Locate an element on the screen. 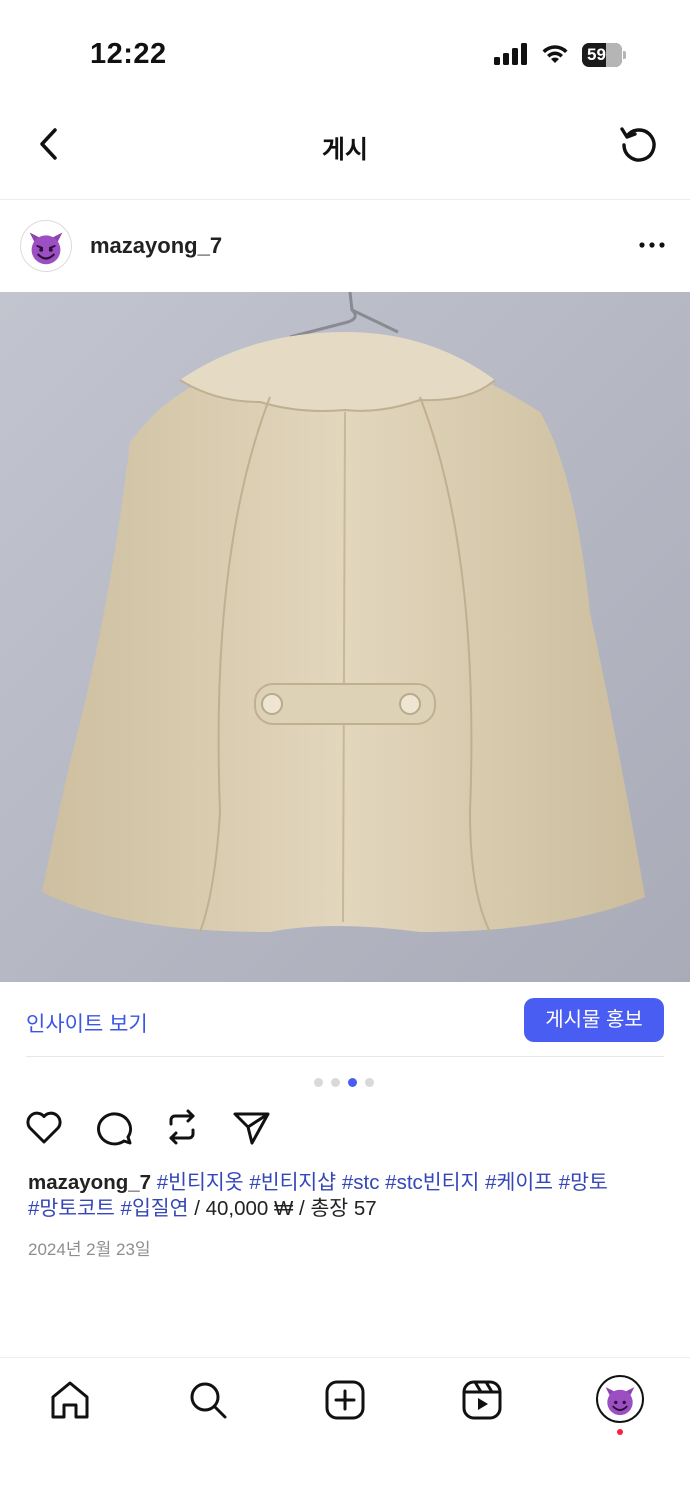 The height and width of the screenshot is (1500, 690). carousel-indicator is located at coordinates (345, 1083).